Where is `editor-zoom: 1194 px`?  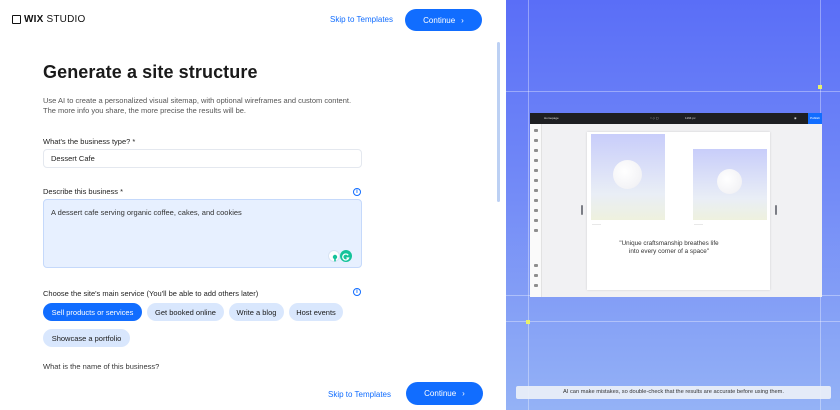 editor-zoom: 1194 px is located at coordinates (690, 118).